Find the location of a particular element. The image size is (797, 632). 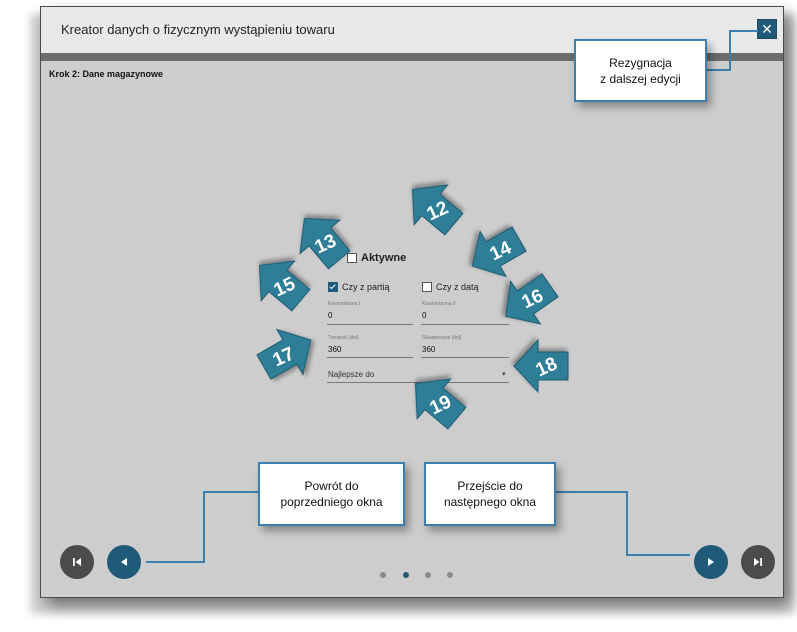

badge-18: 18 is located at coordinates (541, 366).